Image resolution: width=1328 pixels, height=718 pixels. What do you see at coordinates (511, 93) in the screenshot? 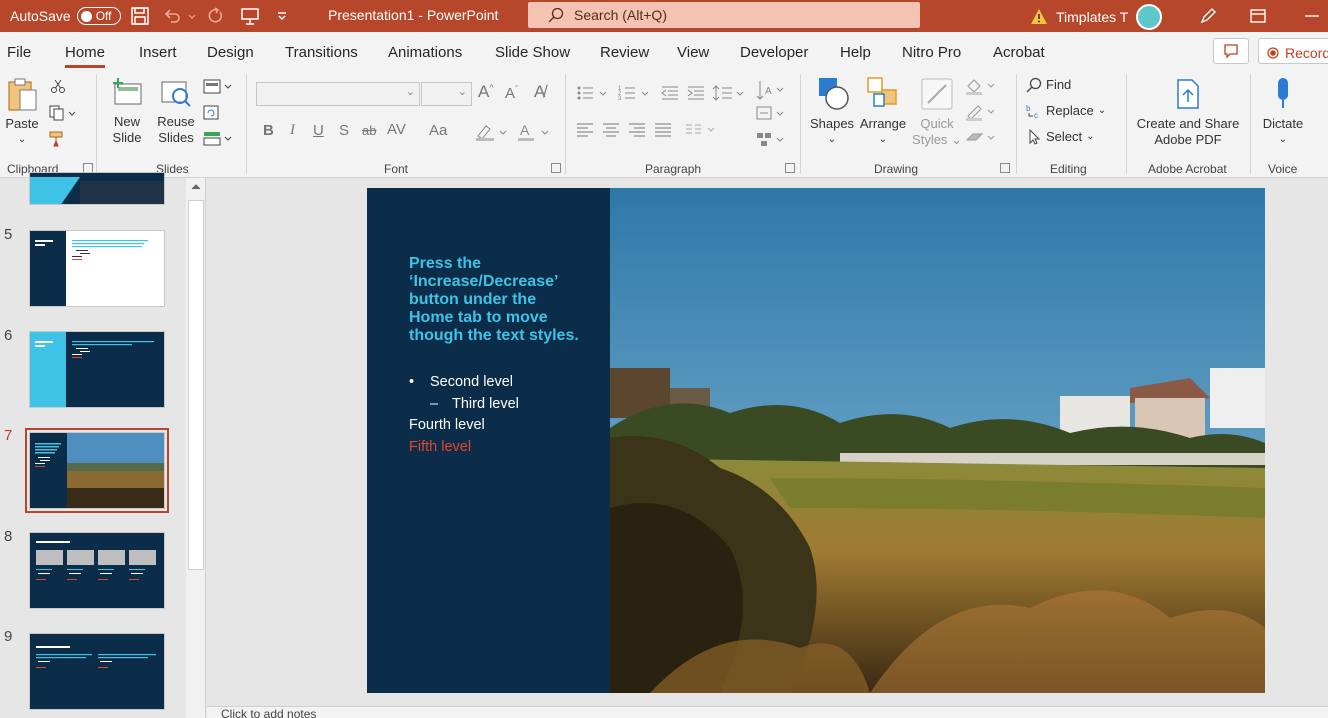
I see `decrease-font-icon: Aˇ` at bounding box center [511, 93].